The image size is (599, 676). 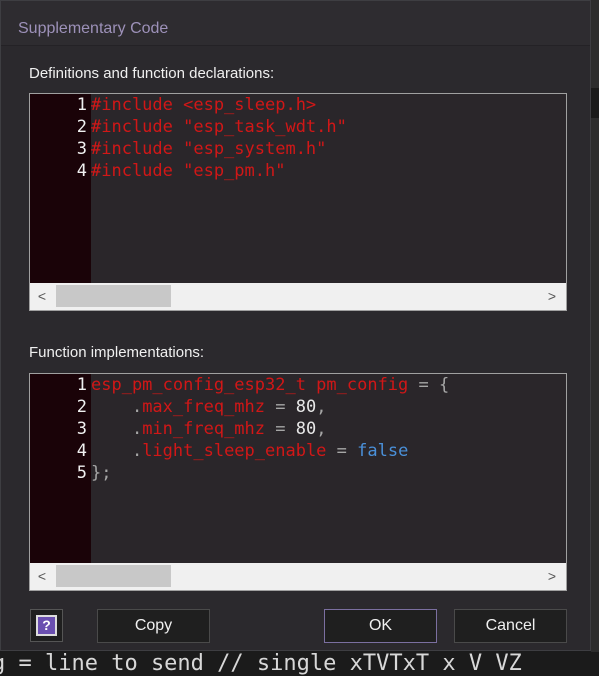 I want to click on code-line: 1 #include <esp_sleep.h>, so click(x=298, y=105).